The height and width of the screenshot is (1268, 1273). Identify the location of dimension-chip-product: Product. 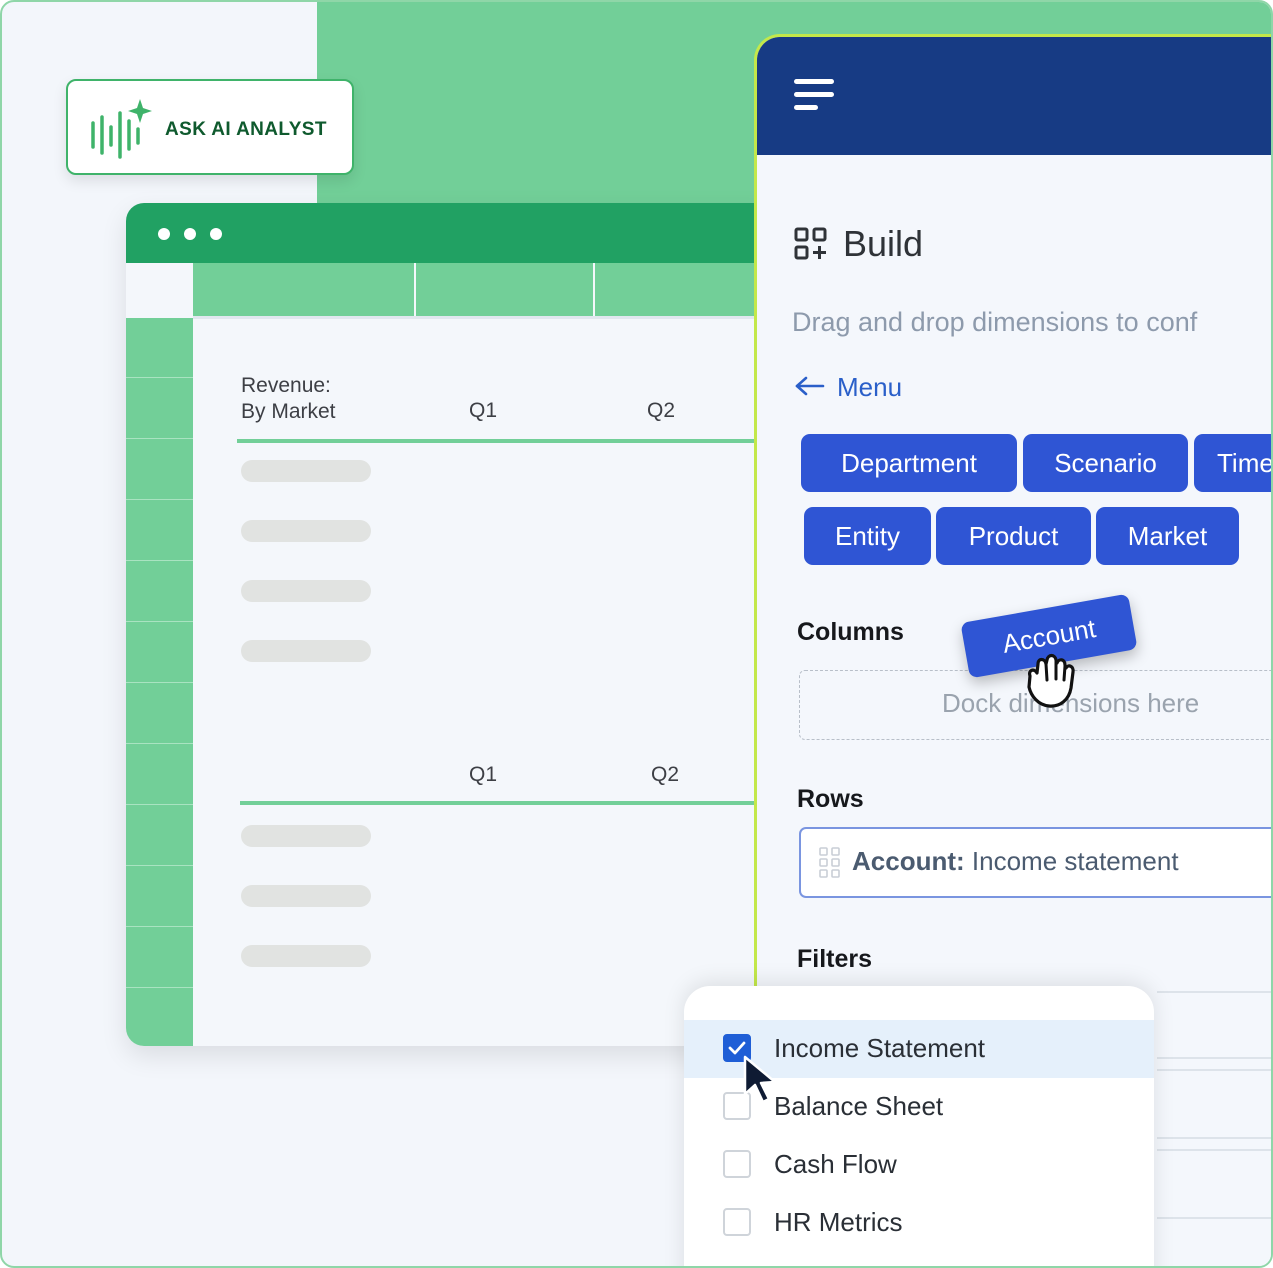
(1013, 536).